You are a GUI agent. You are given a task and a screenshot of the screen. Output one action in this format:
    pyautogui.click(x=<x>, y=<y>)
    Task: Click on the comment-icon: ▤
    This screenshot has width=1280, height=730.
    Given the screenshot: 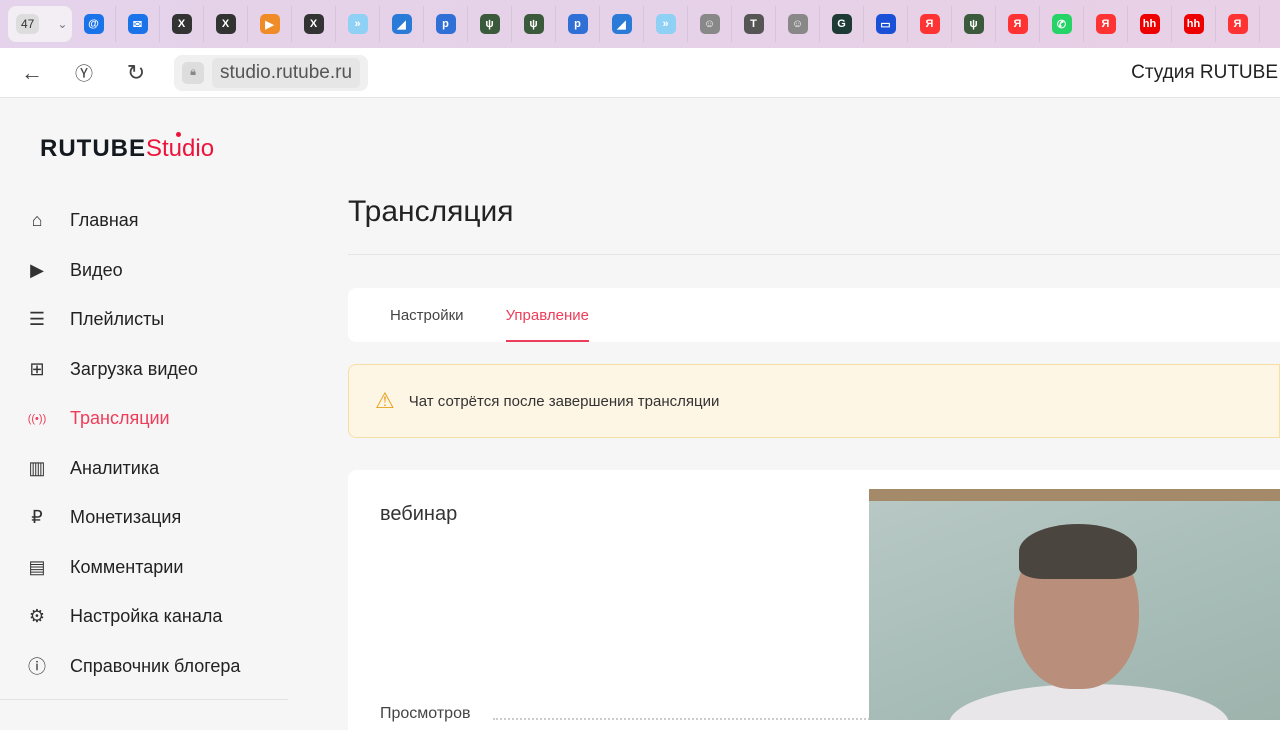 What is the action you would take?
    pyautogui.click(x=37, y=566)
    